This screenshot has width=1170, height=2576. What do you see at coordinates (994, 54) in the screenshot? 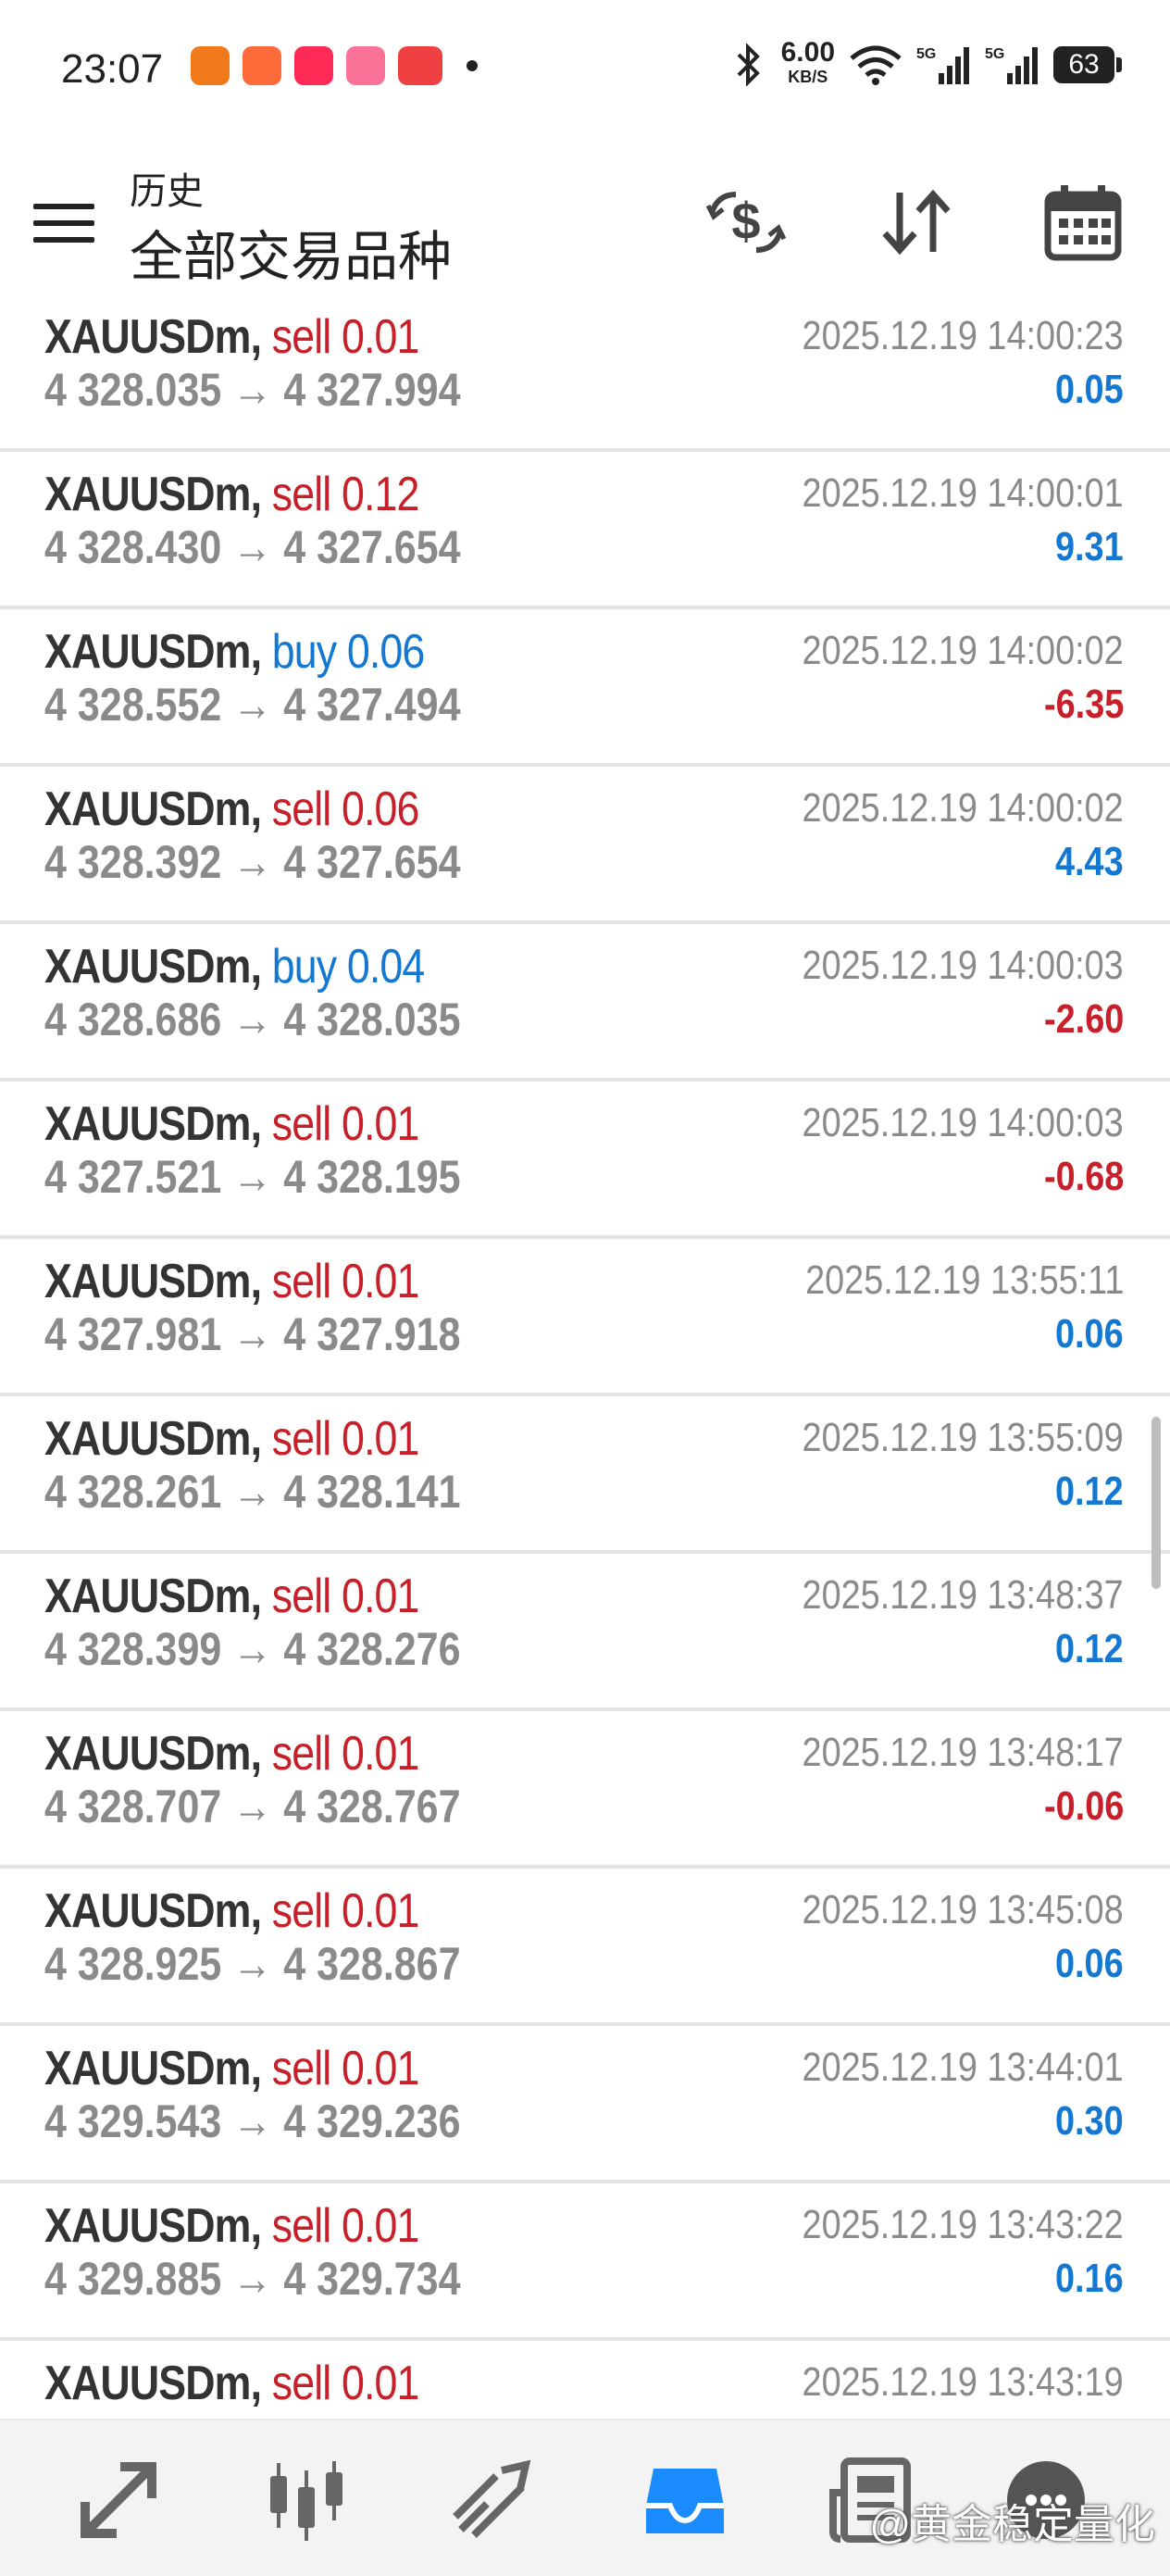
I see `svg-text: 5G` at bounding box center [994, 54].